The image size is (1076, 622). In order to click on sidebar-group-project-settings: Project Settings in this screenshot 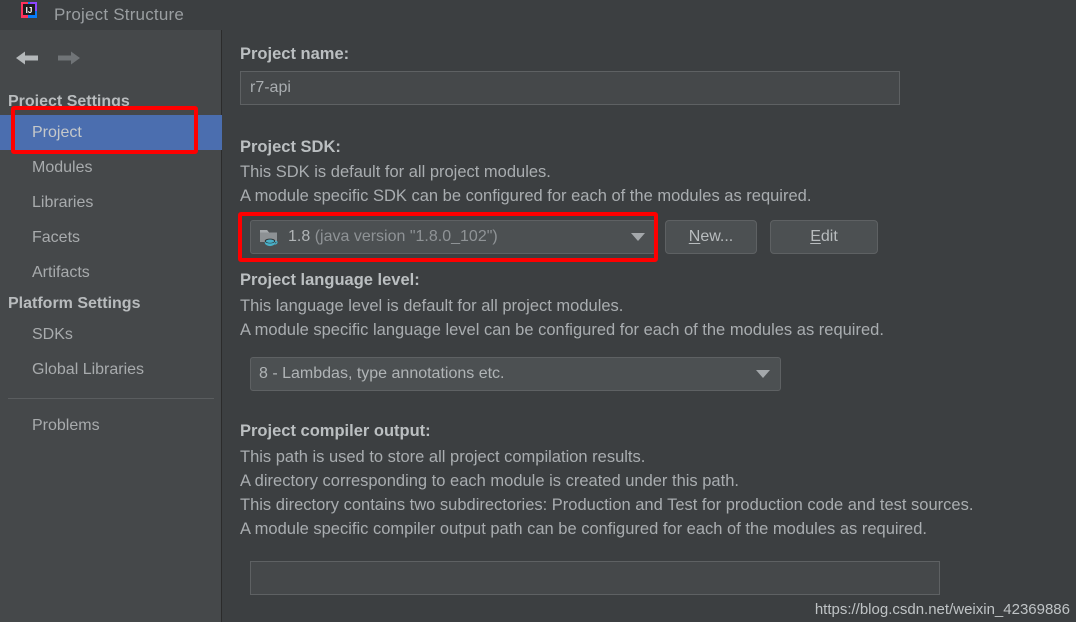, I will do `click(69, 101)`.